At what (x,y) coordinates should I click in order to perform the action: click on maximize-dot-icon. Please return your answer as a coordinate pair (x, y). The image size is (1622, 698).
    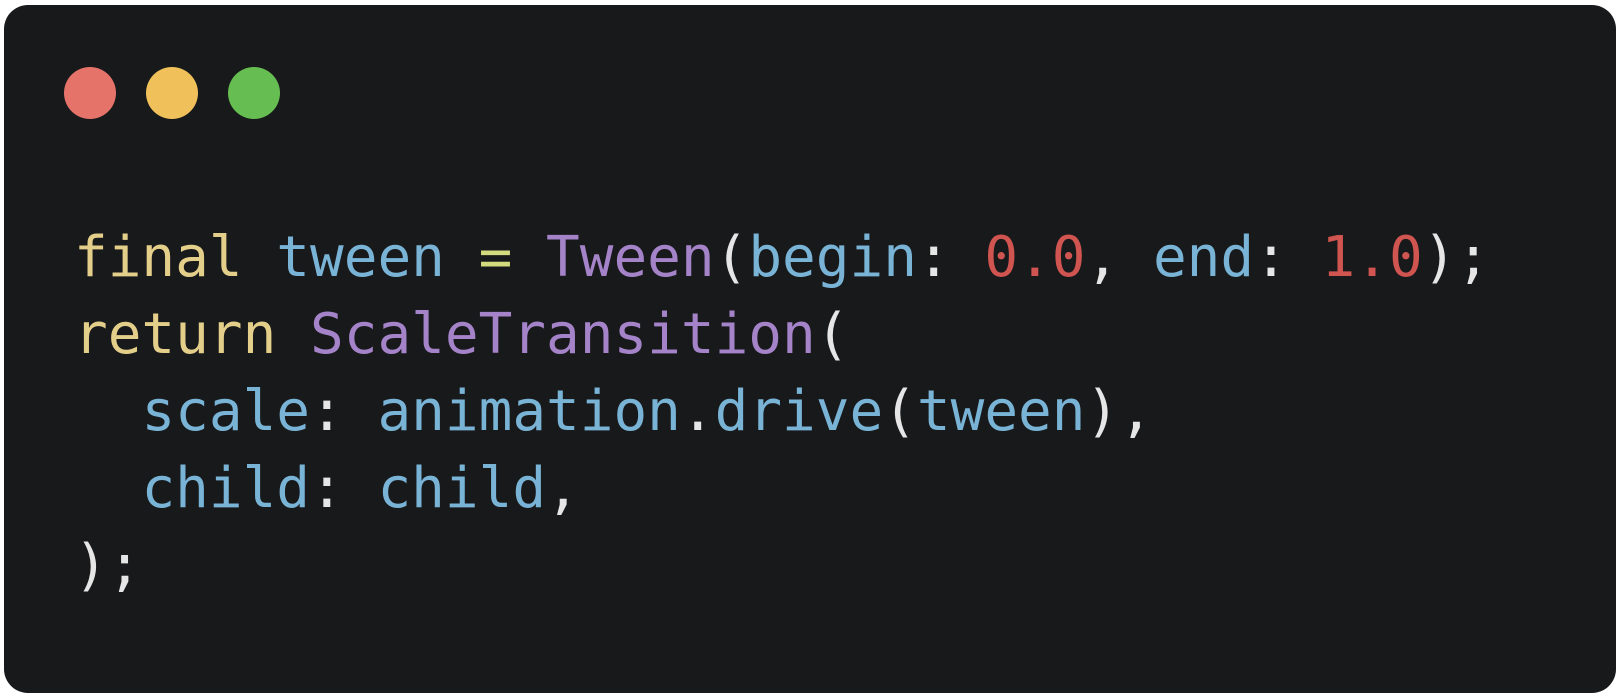
    Looking at the image, I should click on (254, 93).